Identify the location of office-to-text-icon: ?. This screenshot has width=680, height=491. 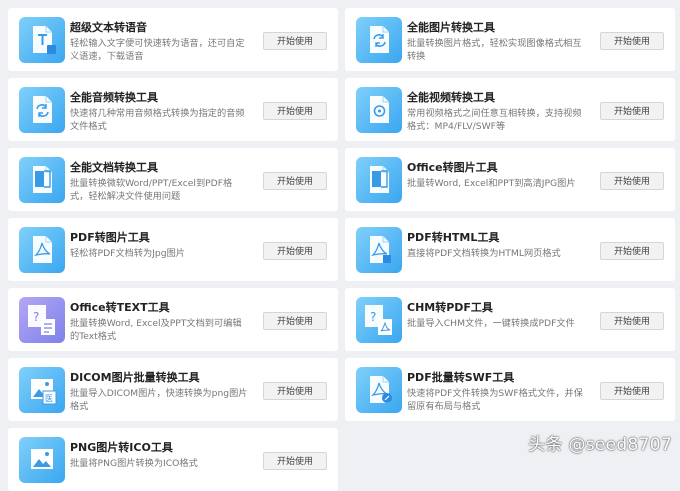
(42, 320).